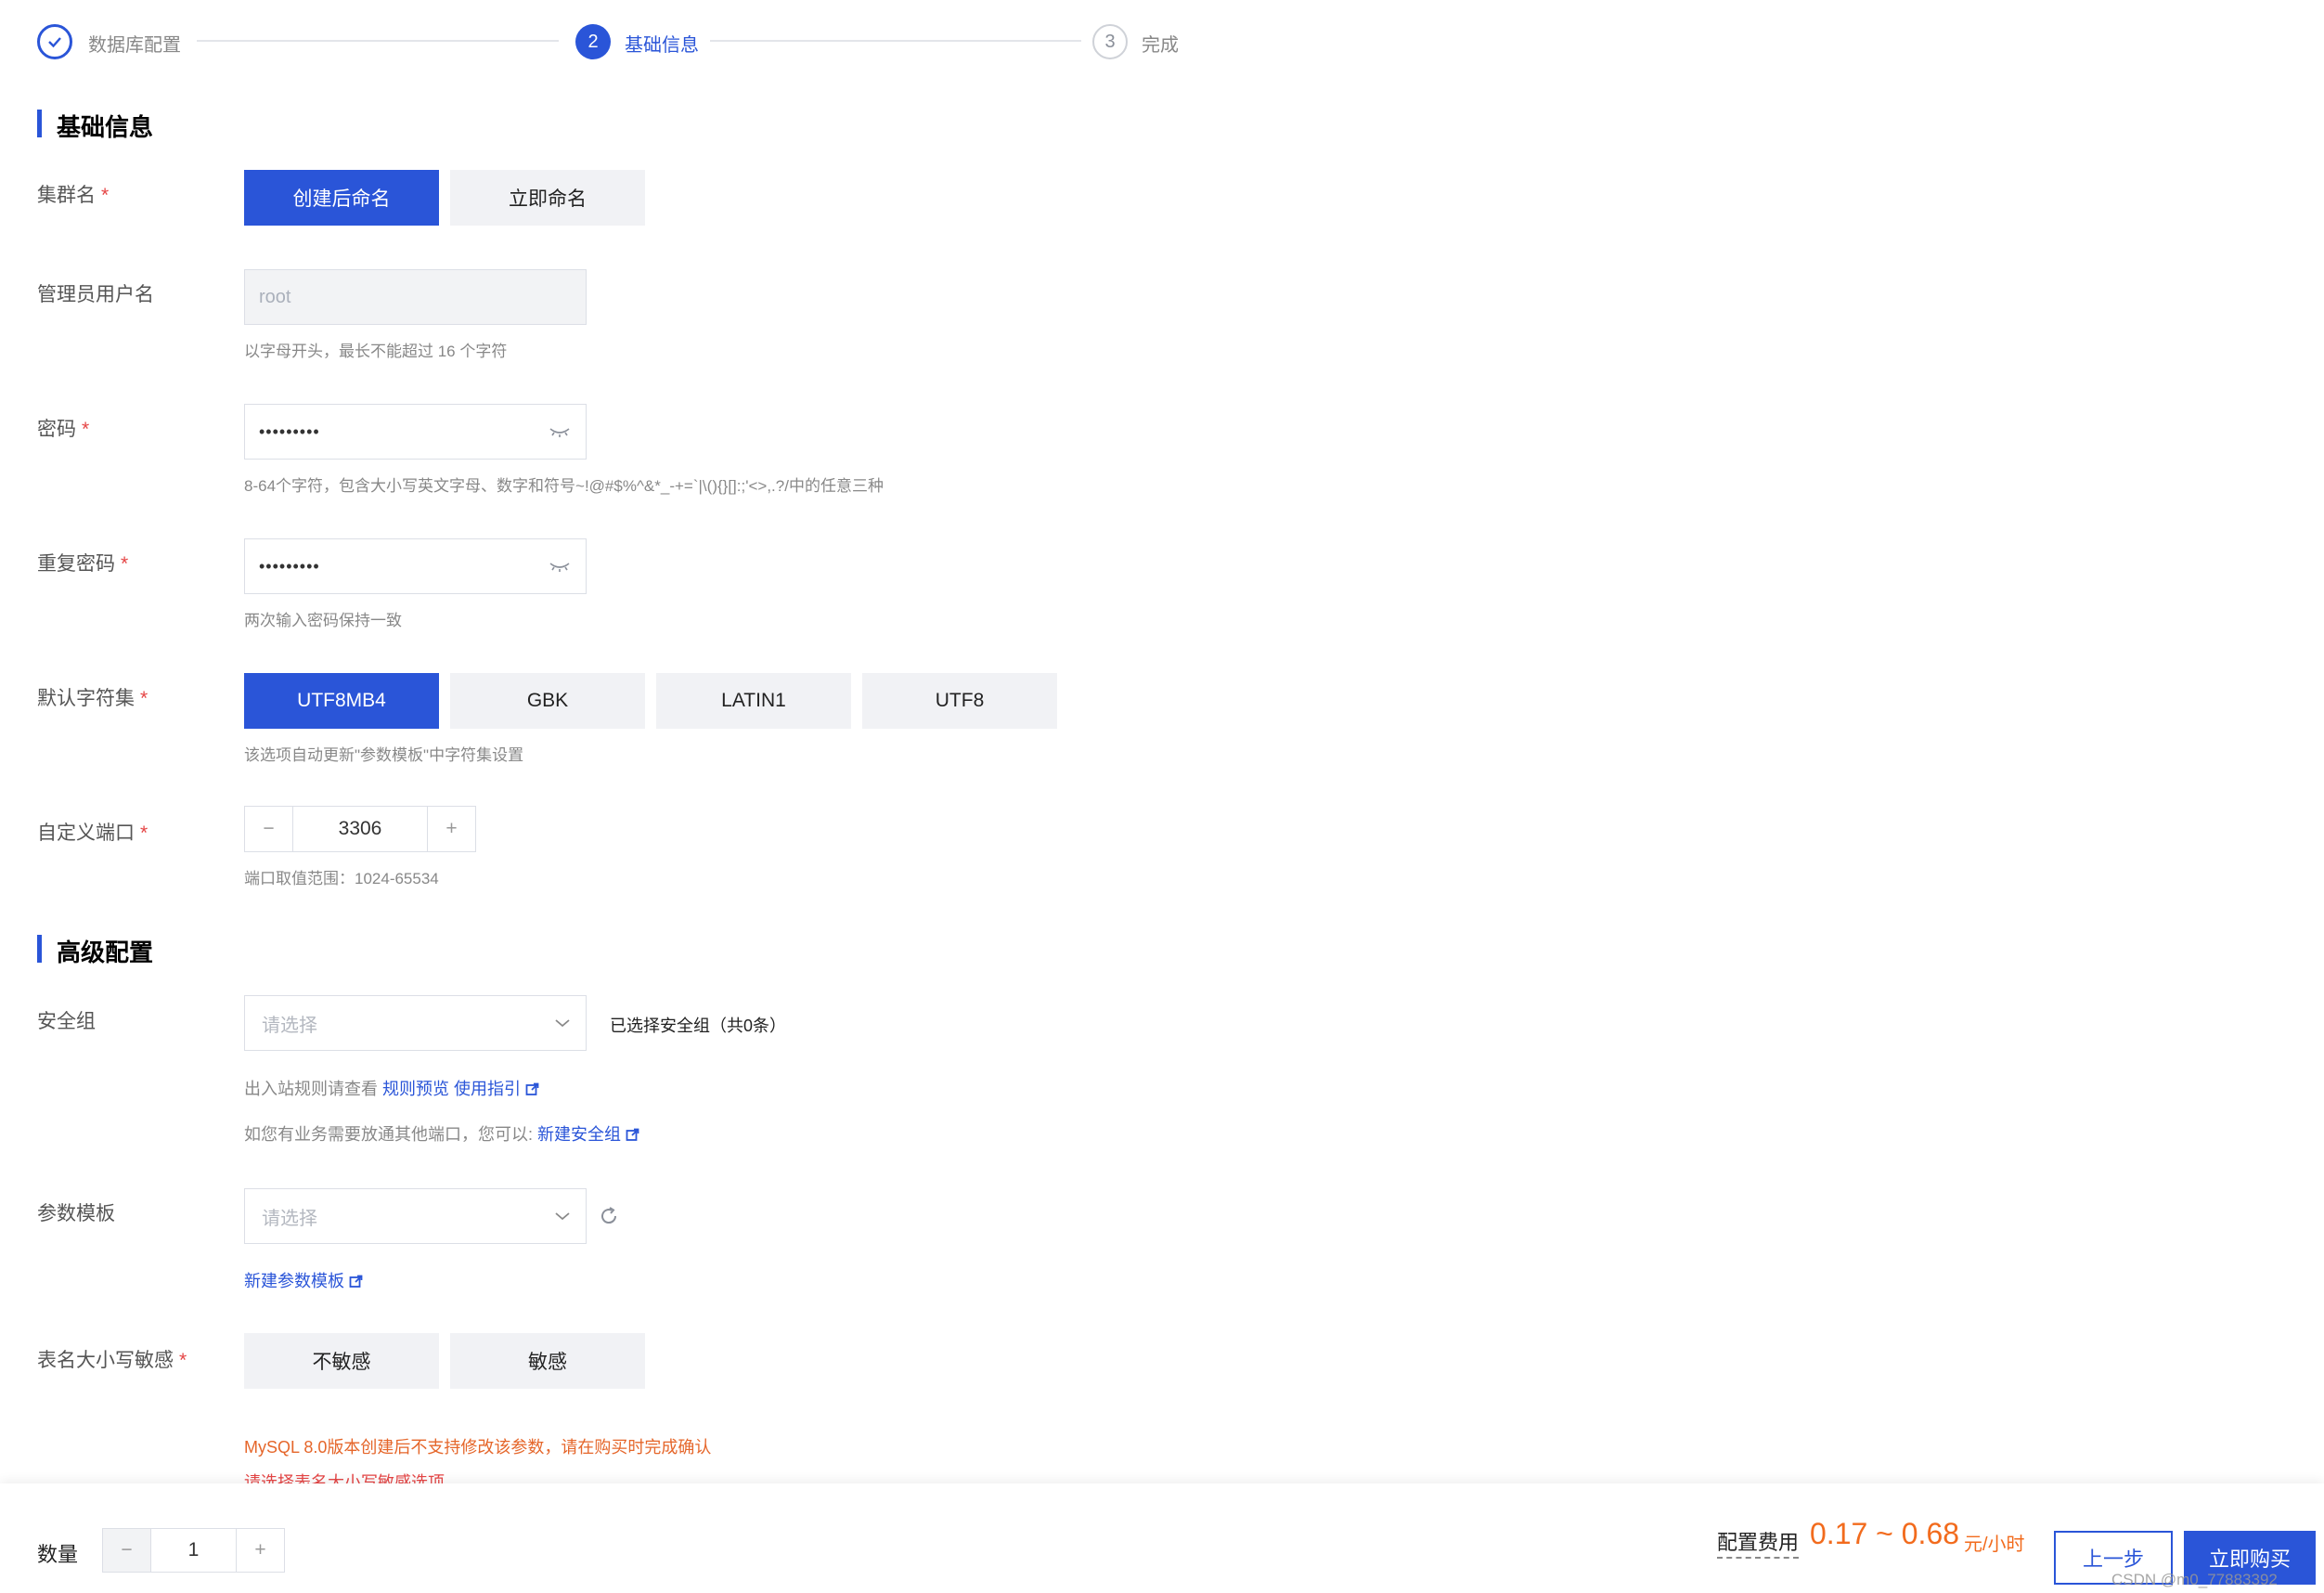 This screenshot has width=2324, height=1593. I want to click on quantity-input: 1, so click(193, 1550).